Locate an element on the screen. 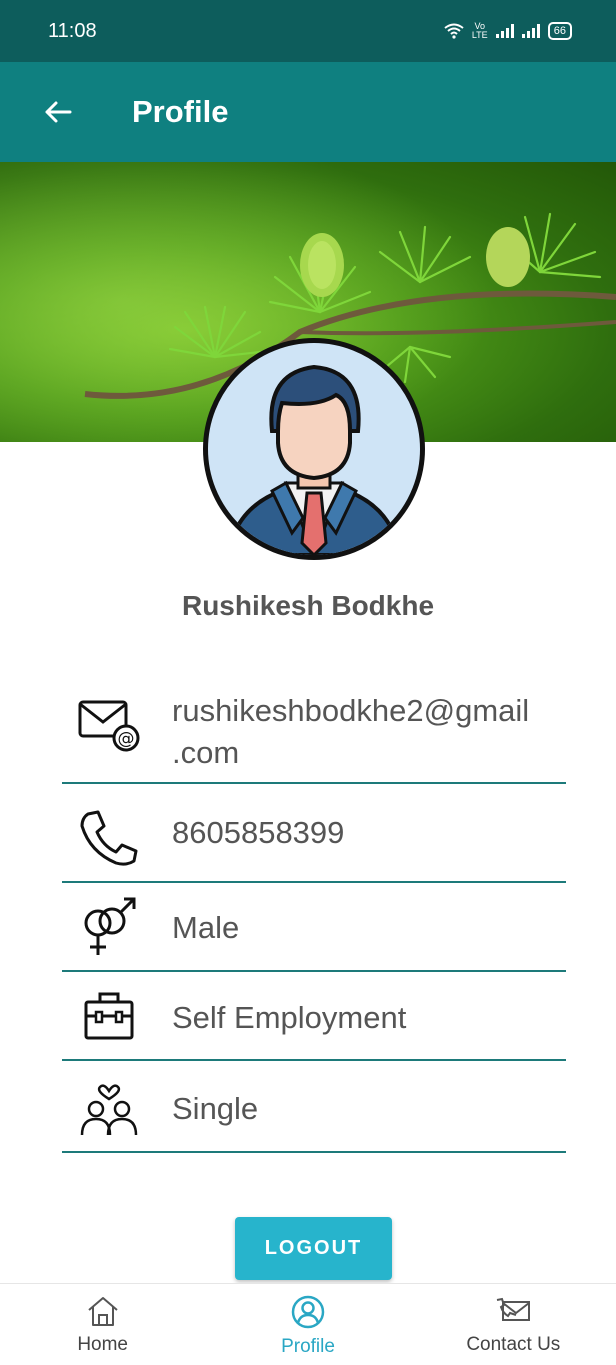 The height and width of the screenshot is (1365, 616). nav-item-home: Home is located at coordinates (102, 1324).